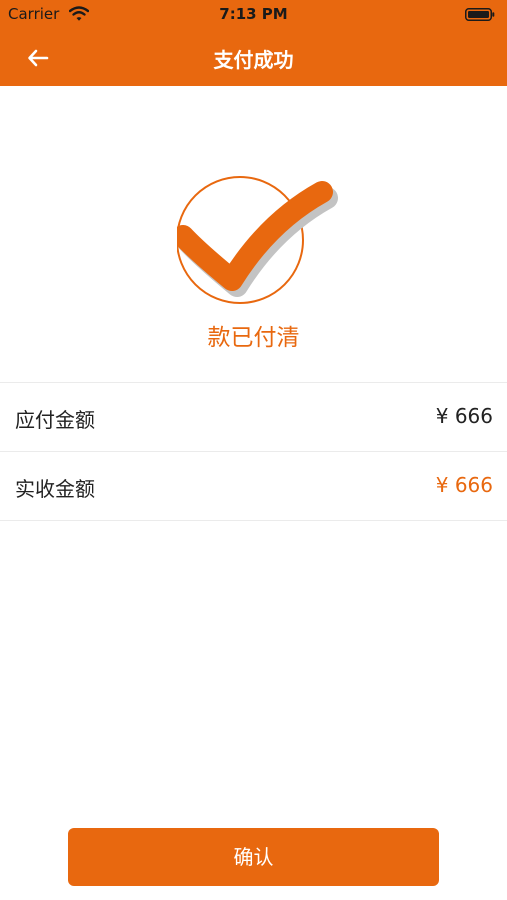  What do you see at coordinates (253, 417) in the screenshot?
I see `amount-due-row: 应付金额 ¥ 666` at bounding box center [253, 417].